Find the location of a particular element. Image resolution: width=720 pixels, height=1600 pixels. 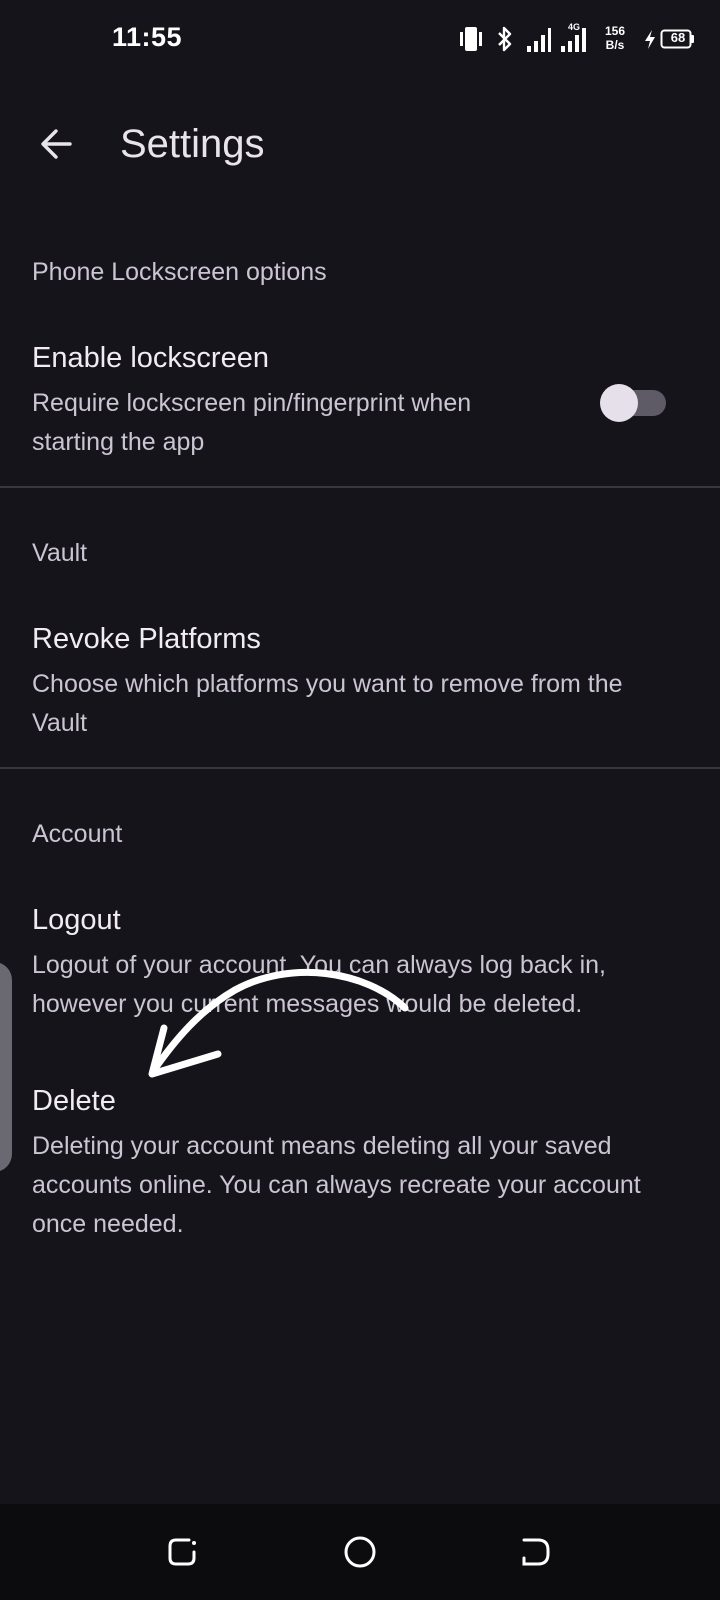

top-app-bar: Settings is located at coordinates (360, 145).